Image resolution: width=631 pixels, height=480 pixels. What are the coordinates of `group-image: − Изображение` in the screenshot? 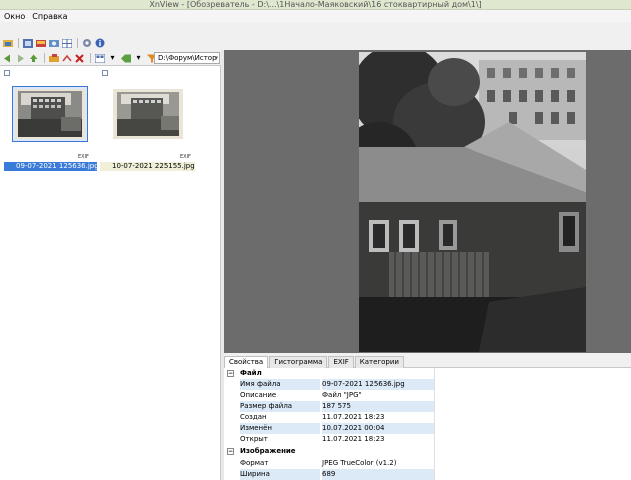 It's located at (427, 451).